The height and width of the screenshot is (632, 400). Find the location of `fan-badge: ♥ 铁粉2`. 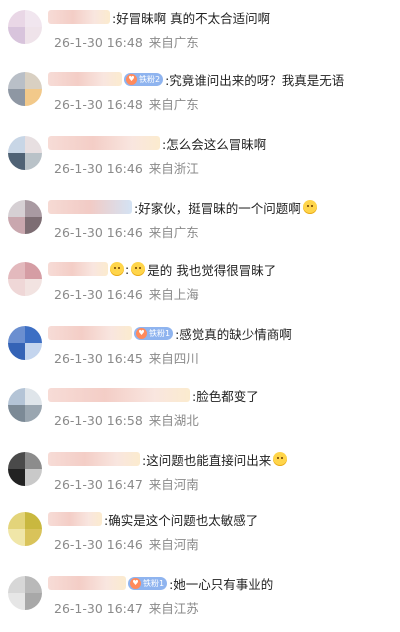

fan-badge: ♥ 铁粉2 is located at coordinates (144, 79).